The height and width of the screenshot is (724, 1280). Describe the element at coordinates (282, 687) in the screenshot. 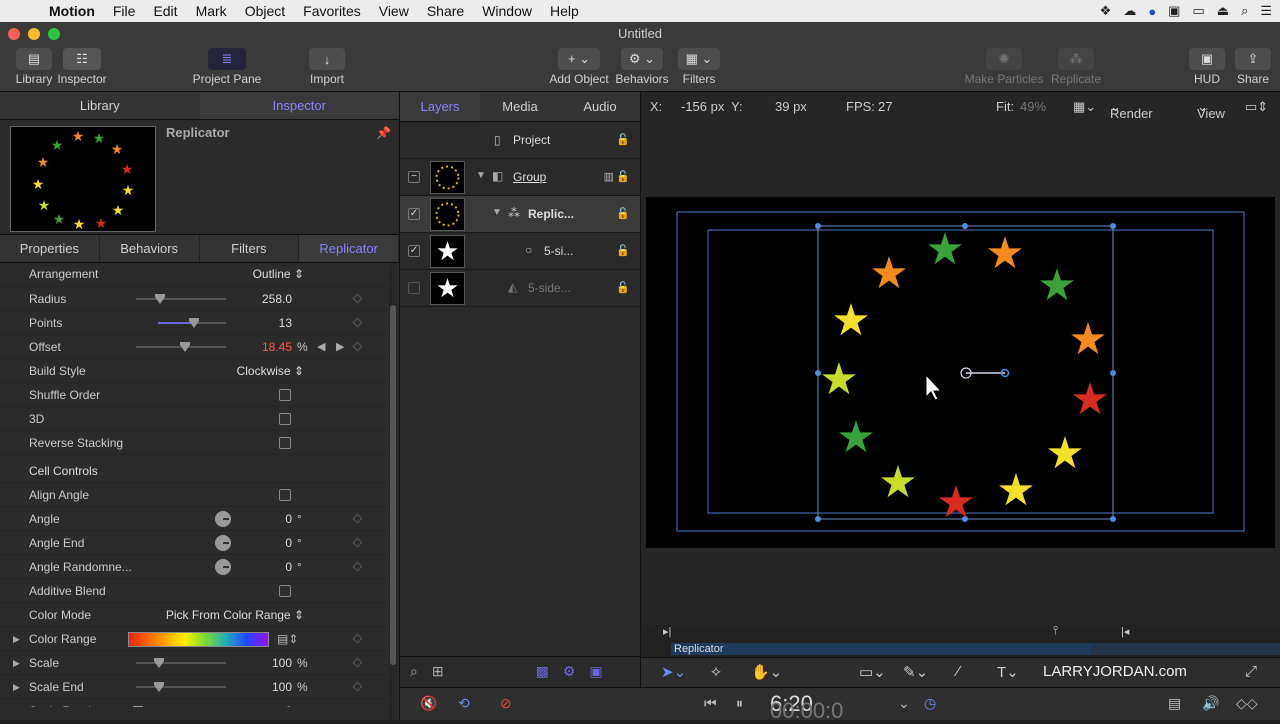

I see `scale-end-value: 100` at that location.